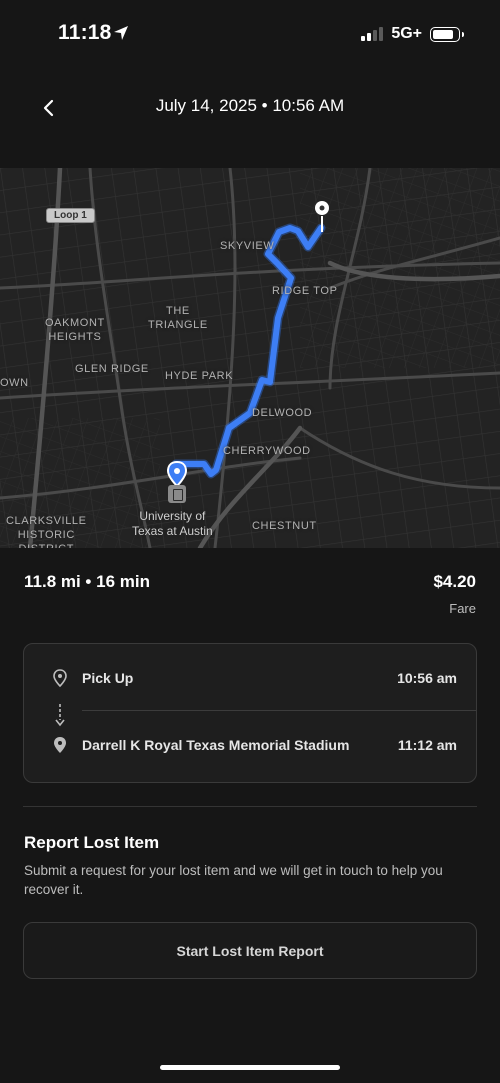  Describe the element at coordinates (177, 494) in the screenshot. I see `stadium-poi-icon` at that location.